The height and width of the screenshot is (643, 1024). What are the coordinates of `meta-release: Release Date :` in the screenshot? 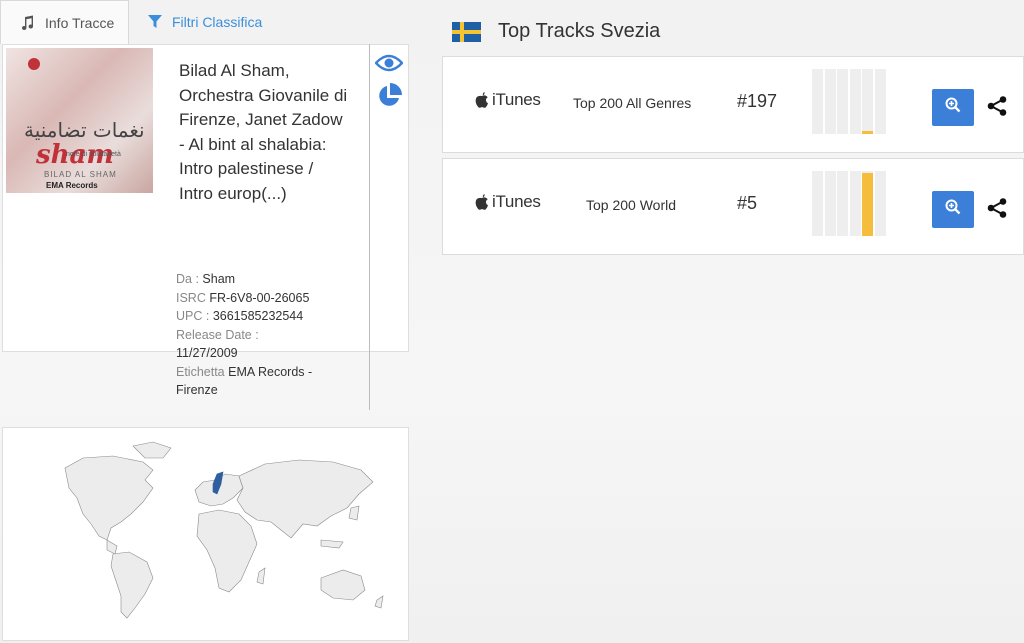 It's located at (217, 334).